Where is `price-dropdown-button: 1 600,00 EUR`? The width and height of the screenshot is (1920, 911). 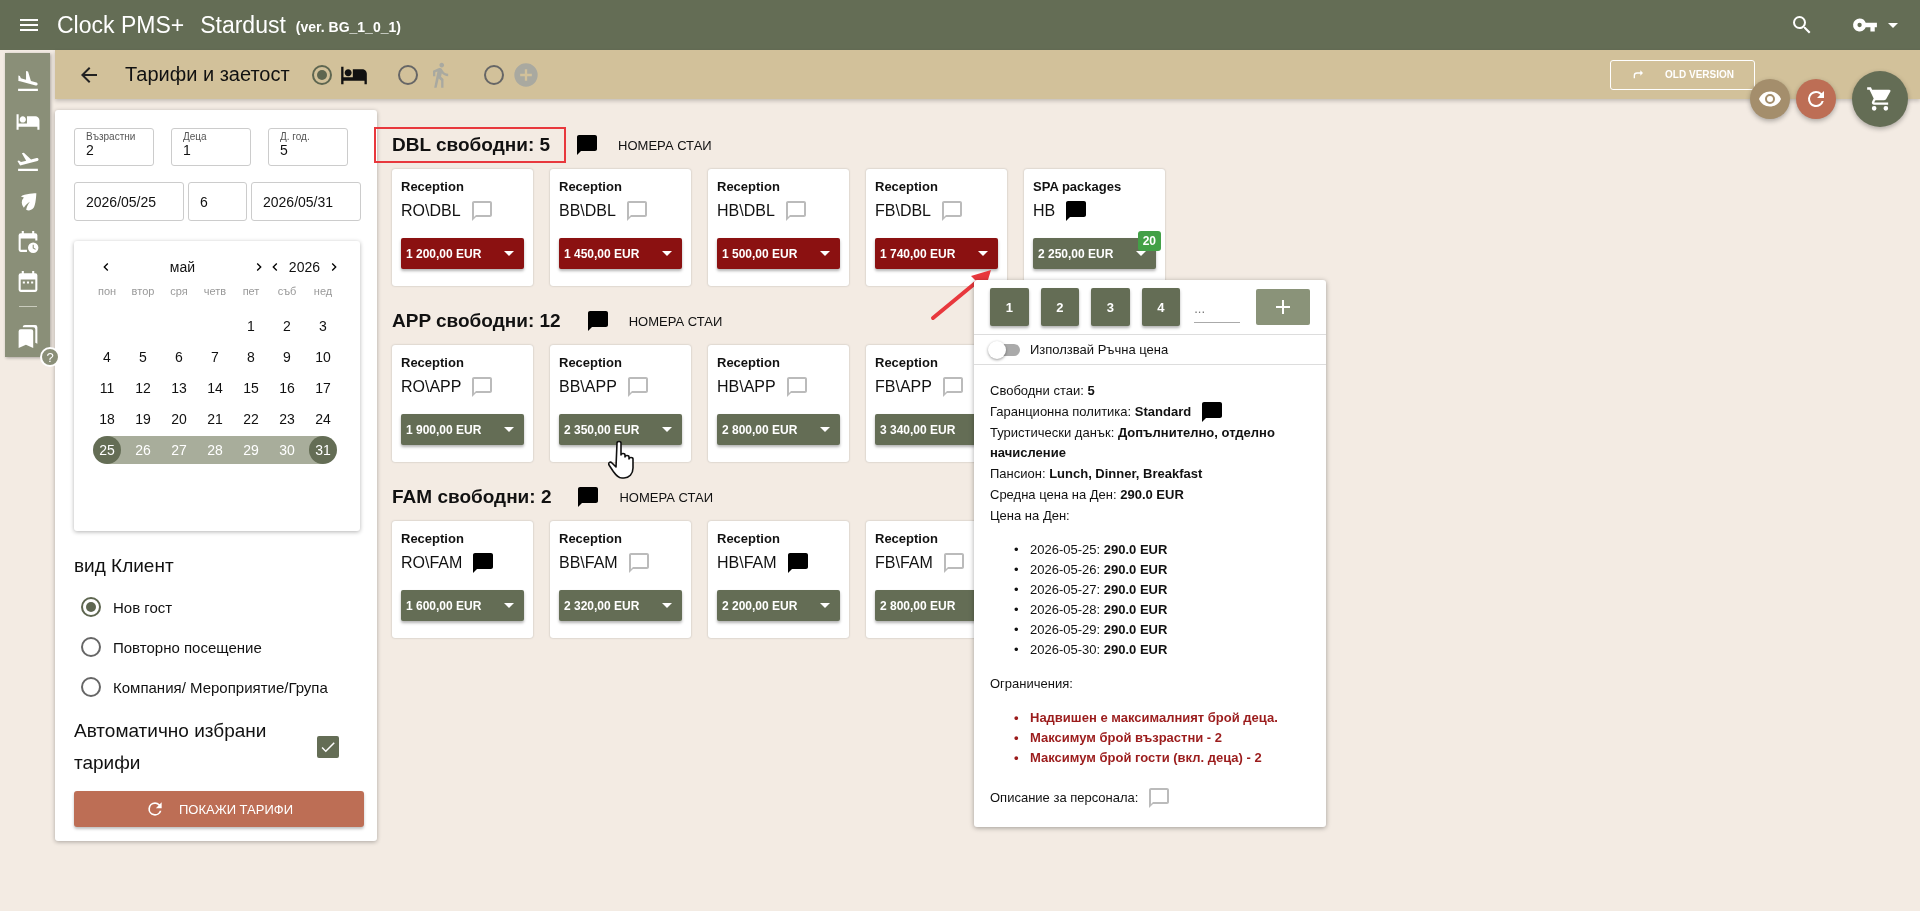 price-dropdown-button: 1 600,00 EUR is located at coordinates (462, 605).